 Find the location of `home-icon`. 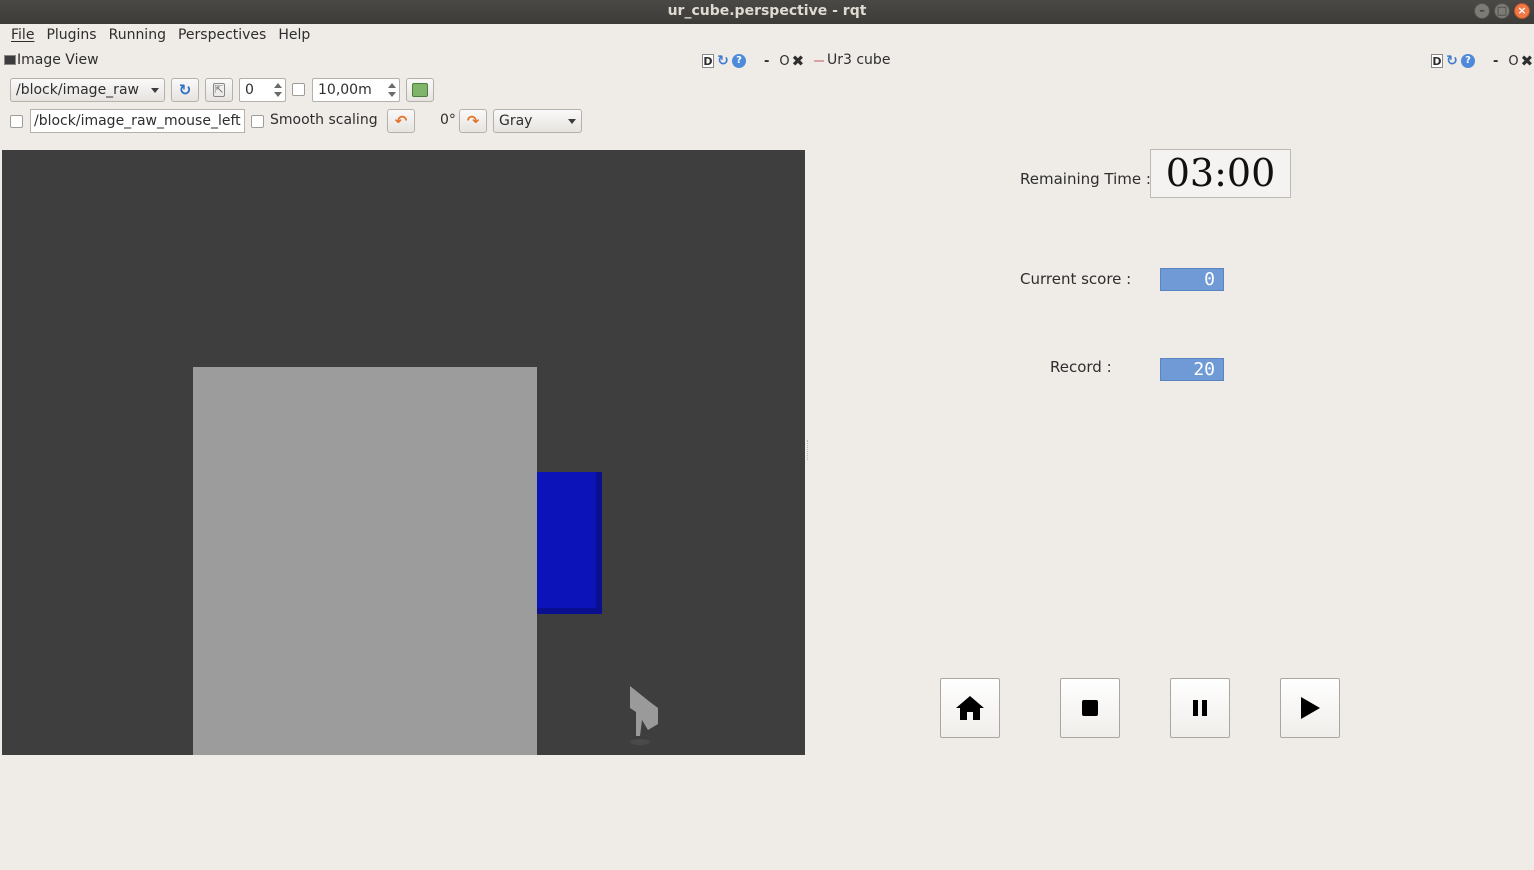

home-icon is located at coordinates (970, 708).